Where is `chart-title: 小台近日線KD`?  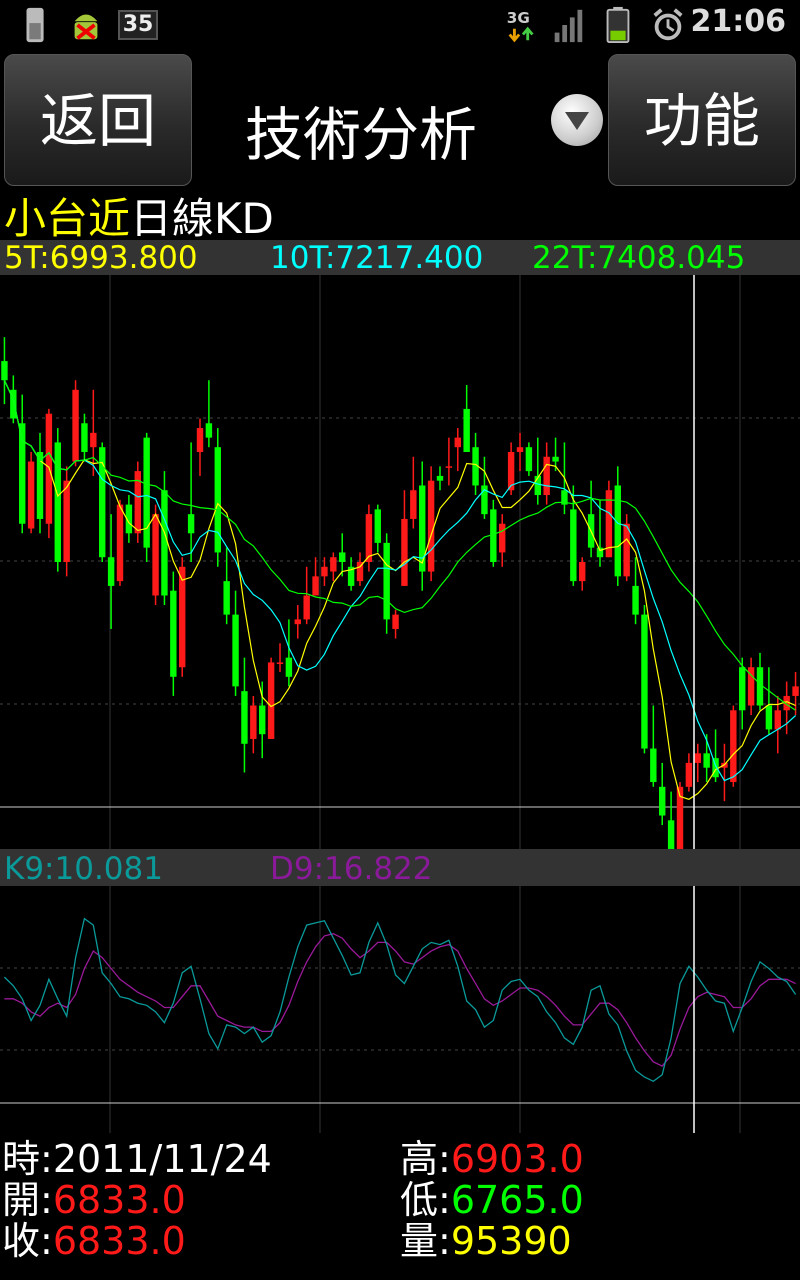 chart-title: 小台近日線KD is located at coordinates (139, 219).